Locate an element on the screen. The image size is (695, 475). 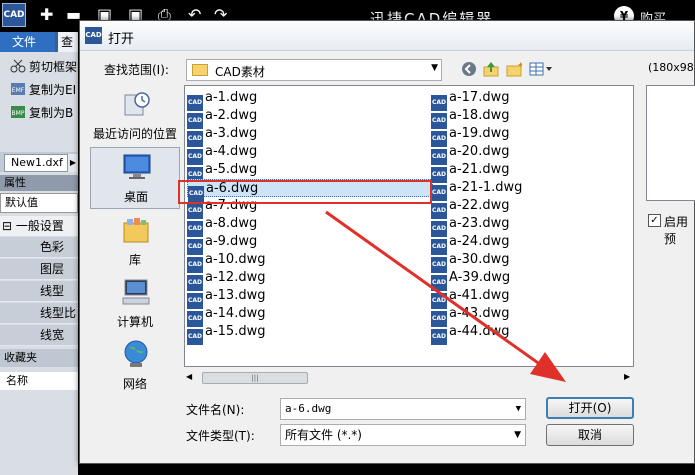
property-color: 色彩 is located at coordinates (39, 247).